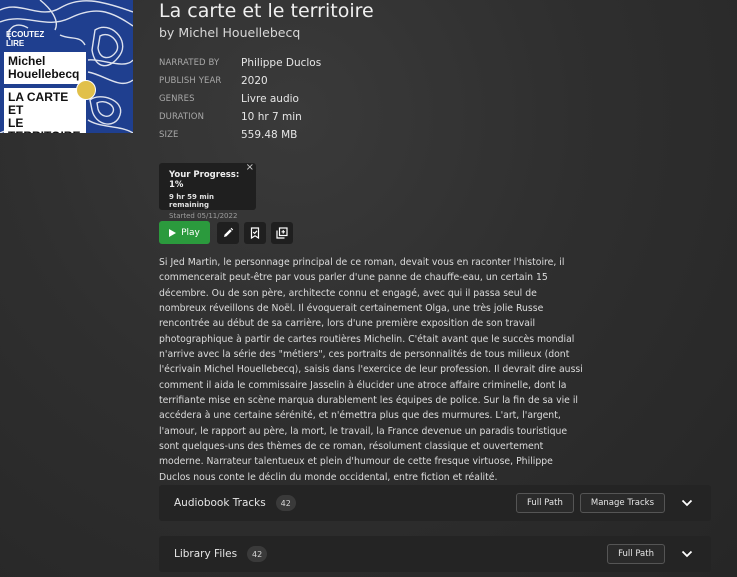 The width and height of the screenshot is (737, 577). I want to click on tracks-count-badge: 42, so click(285, 503).